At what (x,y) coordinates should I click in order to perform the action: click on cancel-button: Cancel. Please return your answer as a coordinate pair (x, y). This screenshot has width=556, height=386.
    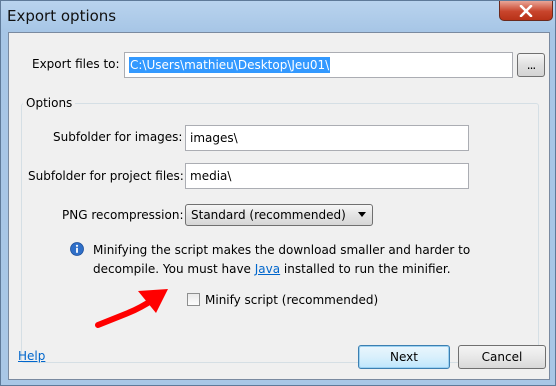
    Looking at the image, I should click on (502, 357).